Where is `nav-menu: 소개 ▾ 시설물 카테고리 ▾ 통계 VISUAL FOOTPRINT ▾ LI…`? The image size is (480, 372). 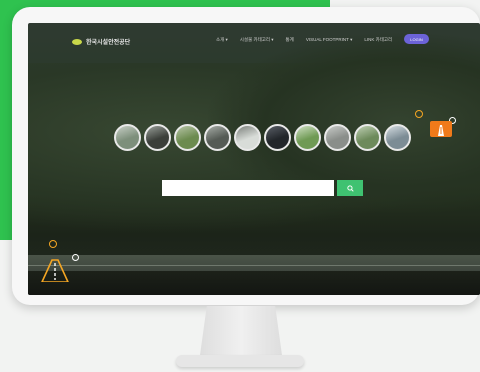 nav-menu: 소개 ▾ 시설물 카테고리 ▾ 통계 VISUAL FOOTPRINT ▾ LI… is located at coordinates (304, 40).